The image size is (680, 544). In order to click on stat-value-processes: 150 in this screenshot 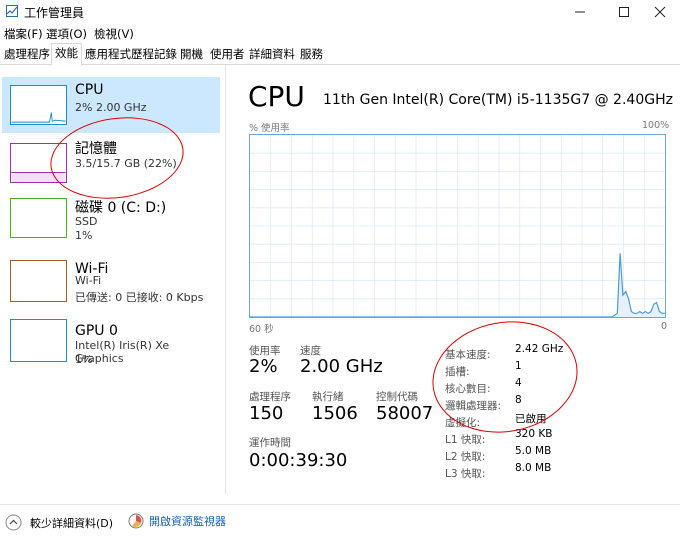, I will do `click(266, 413)`.